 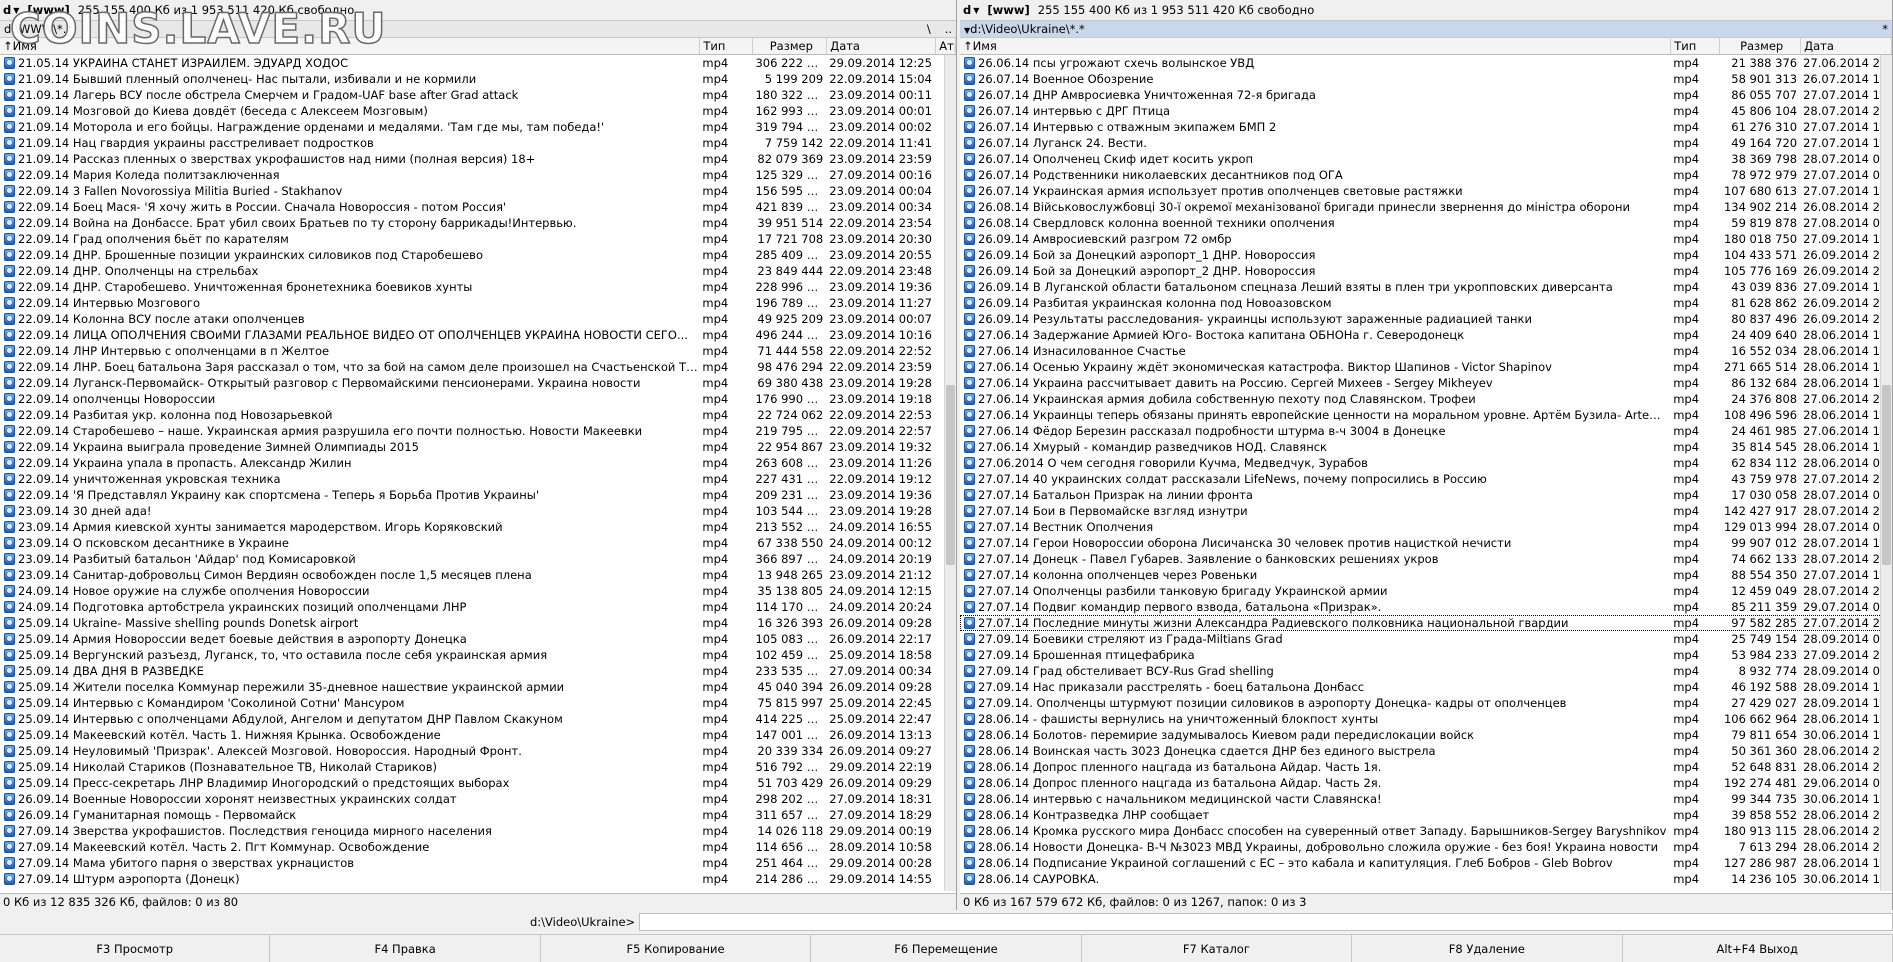 What do you see at coordinates (11, 10) in the screenshot?
I see `left-drive-selector: d ▼` at bounding box center [11, 10].